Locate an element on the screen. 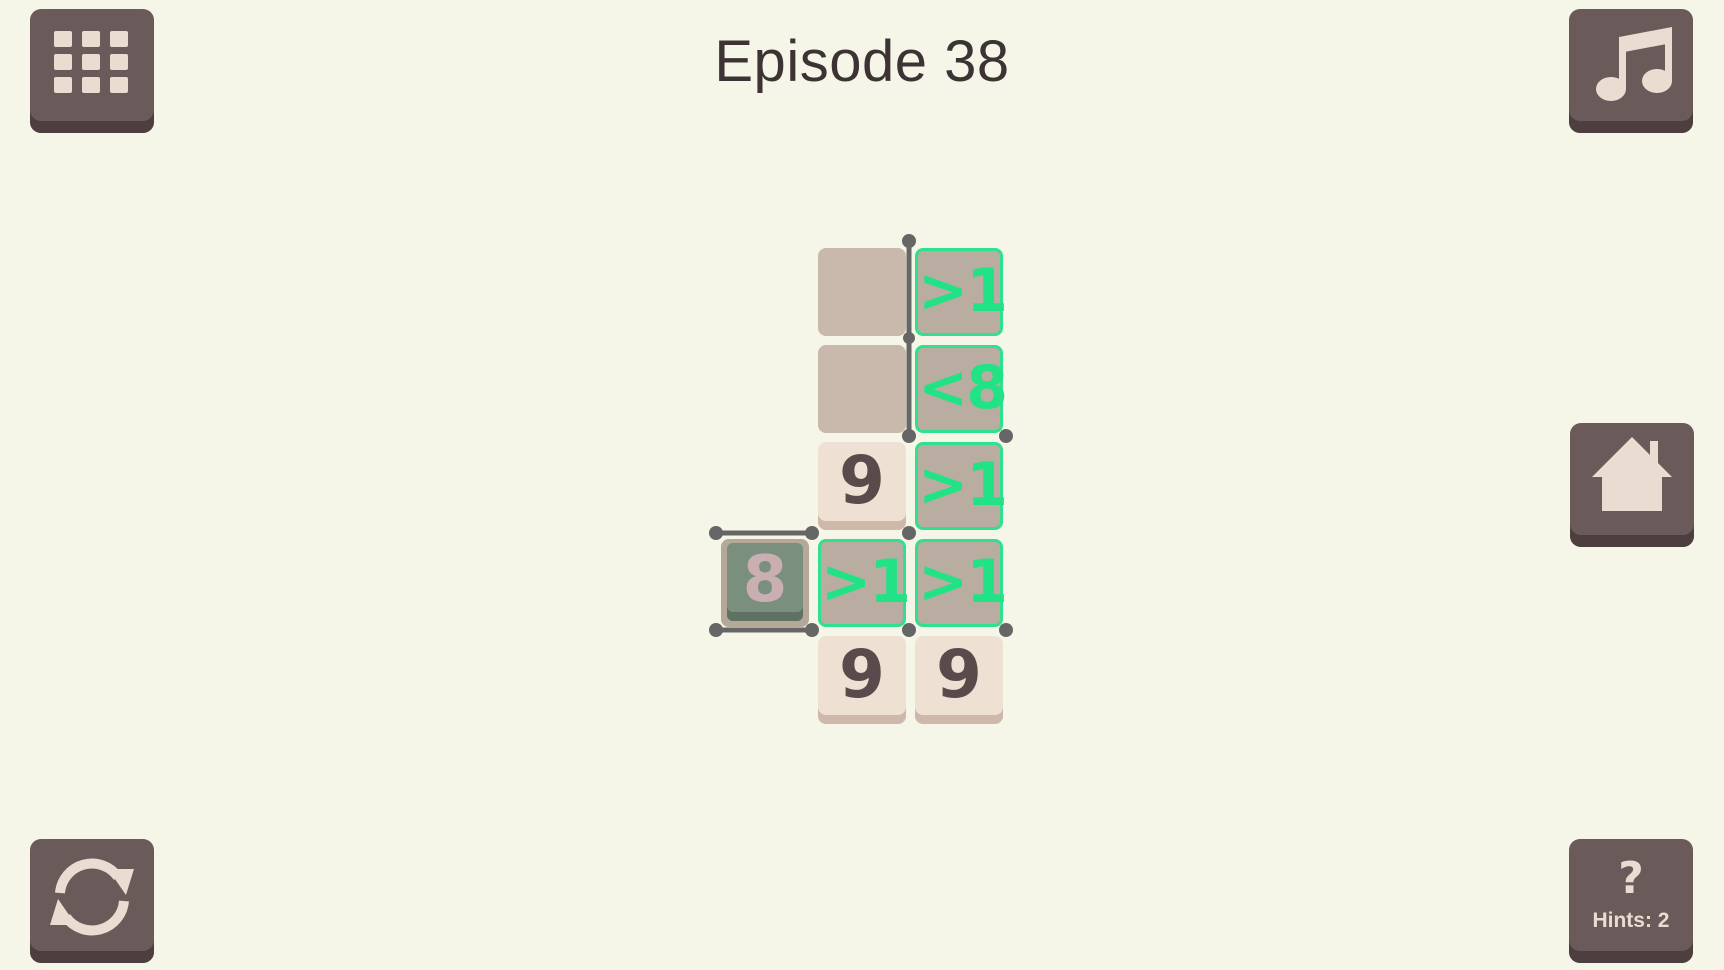 This screenshot has width=1724, height=970. selected-number-tile: 8 is located at coordinates (765, 583).